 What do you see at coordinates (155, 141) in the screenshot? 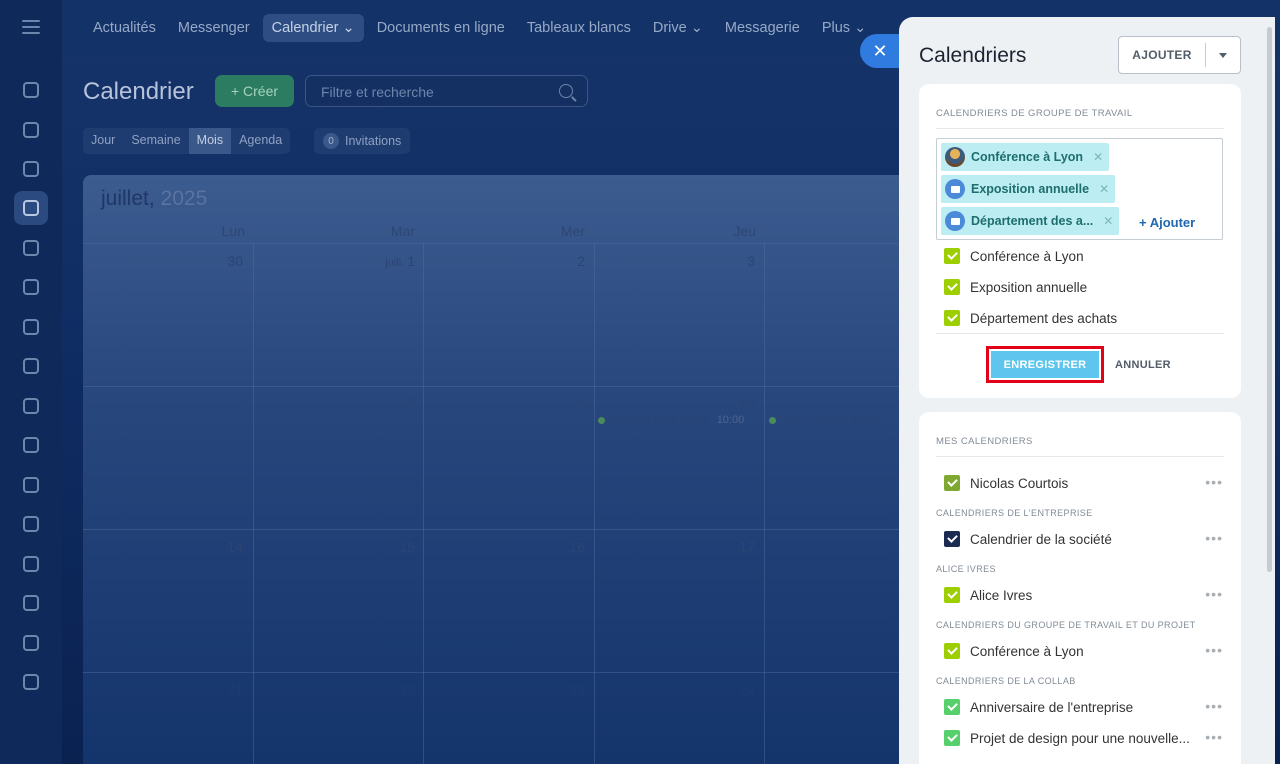
I see `tab-week: Semaine` at bounding box center [155, 141].